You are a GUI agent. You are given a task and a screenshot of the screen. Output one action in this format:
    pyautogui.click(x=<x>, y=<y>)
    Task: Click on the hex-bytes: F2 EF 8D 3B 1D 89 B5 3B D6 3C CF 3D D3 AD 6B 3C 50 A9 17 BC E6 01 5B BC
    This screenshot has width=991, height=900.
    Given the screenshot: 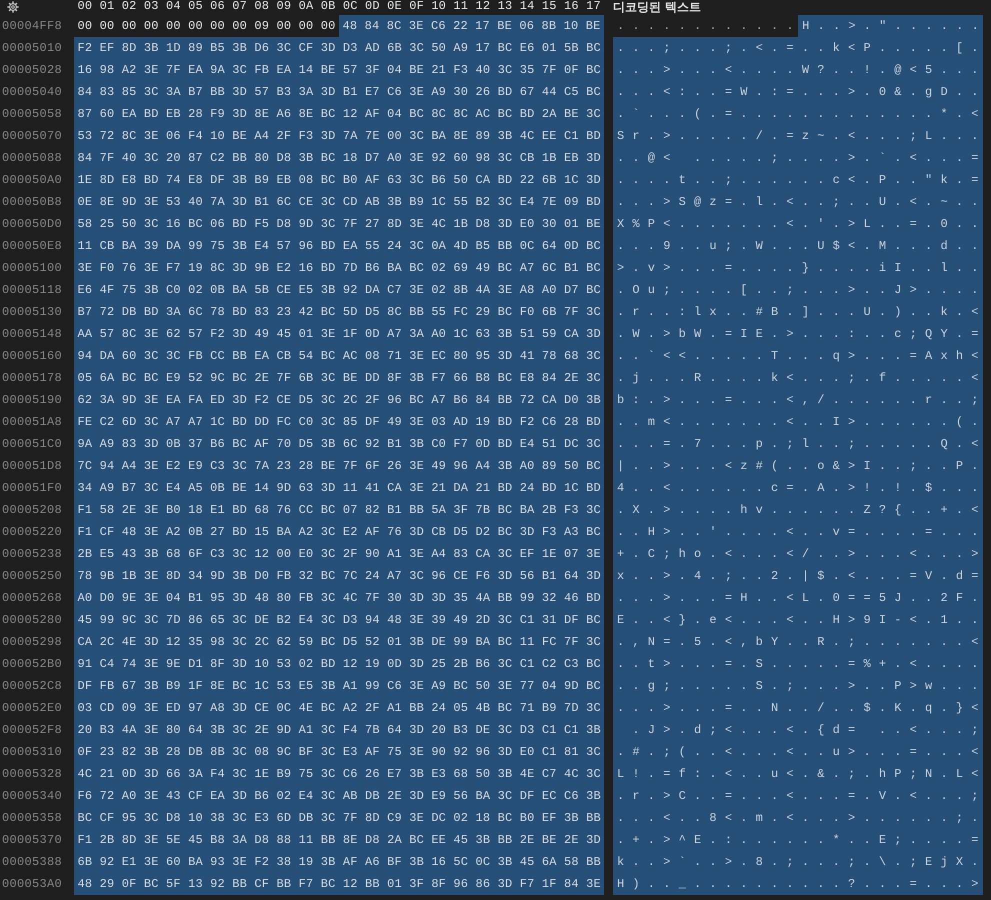 What is the action you would take?
    pyautogui.click(x=339, y=48)
    